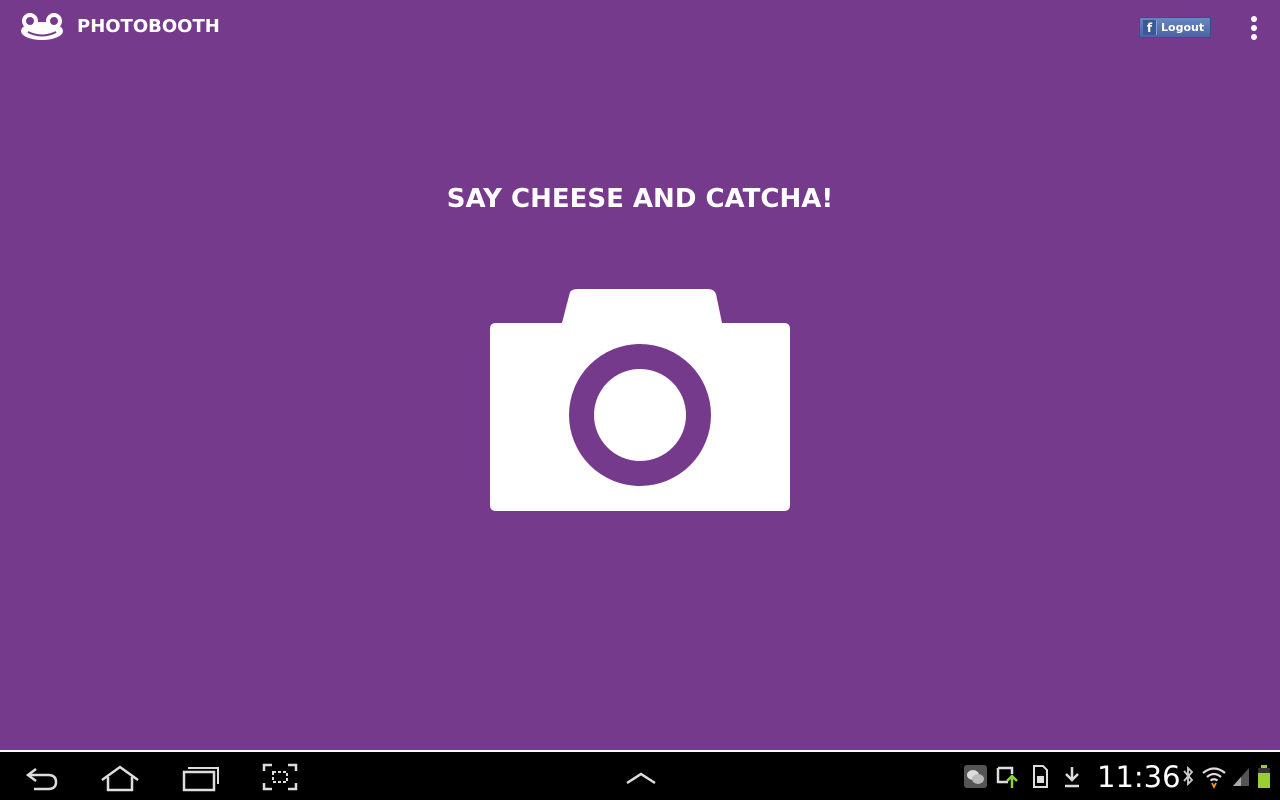 The width and height of the screenshot is (1280, 800). What do you see at coordinates (1214, 778) in the screenshot?
I see `wifi-icon` at bounding box center [1214, 778].